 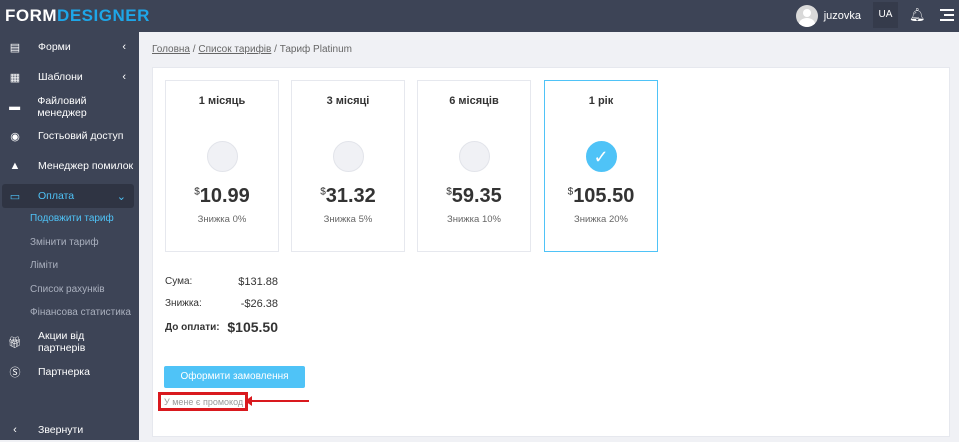 I want to click on chevron-down-icon: ⌄, so click(x=121, y=196).